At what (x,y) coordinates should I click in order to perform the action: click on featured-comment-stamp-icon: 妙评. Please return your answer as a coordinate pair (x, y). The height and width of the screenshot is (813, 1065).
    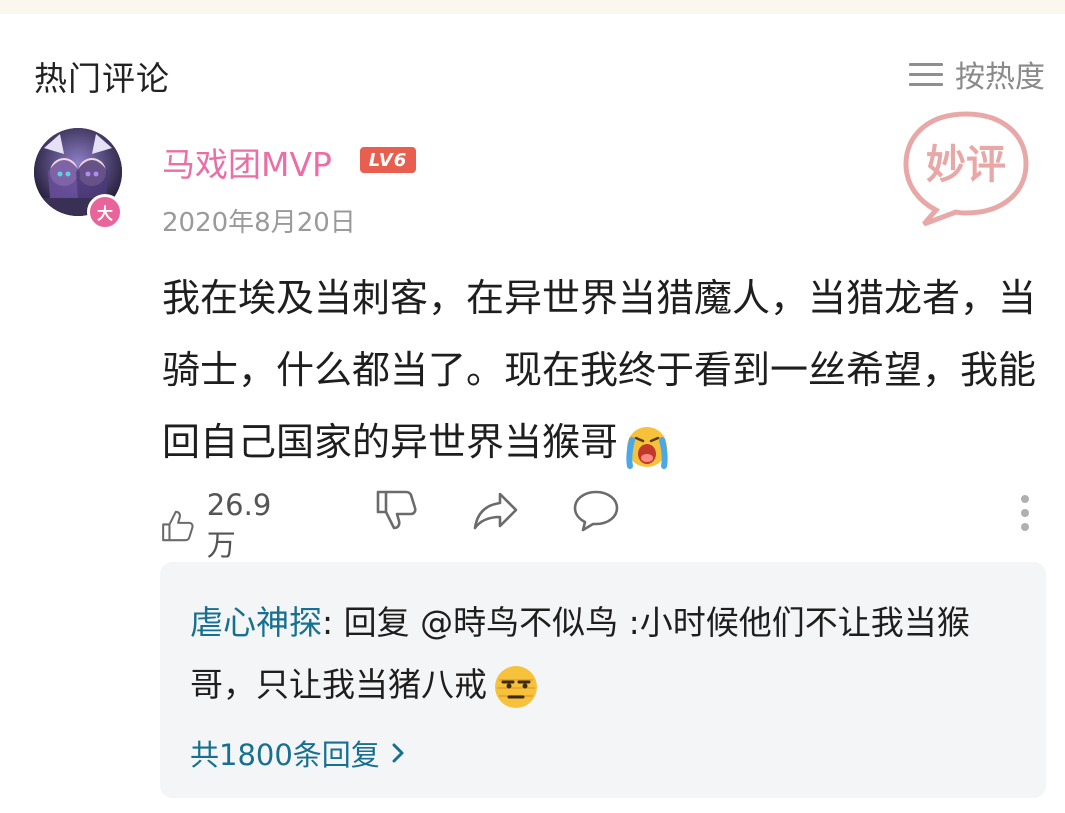
    Looking at the image, I should click on (966, 168).